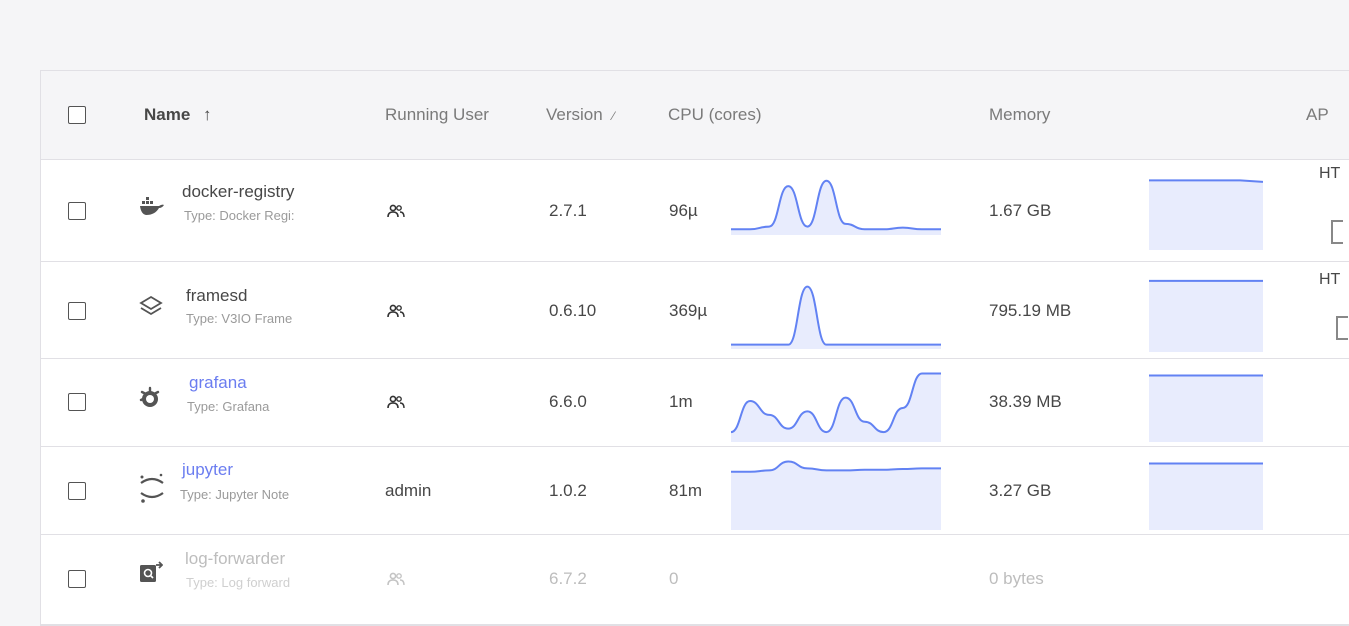 The height and width of the screenshot is (626, 1349). What do you see at coordinates (238, 192) in the screenshot?
I see `function-name: docker-registry` at bounding box center [238, 192].